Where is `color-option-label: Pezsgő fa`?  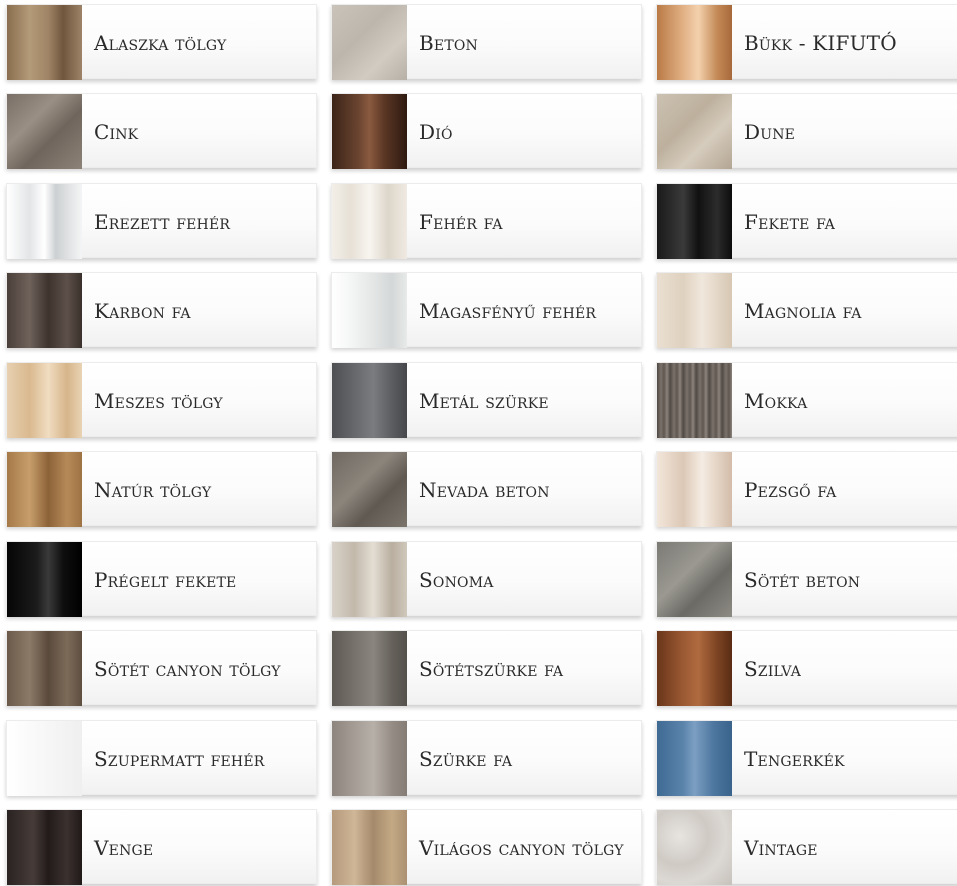
color-option-label: Pezsgő fa is located at coordinates (790, 489).